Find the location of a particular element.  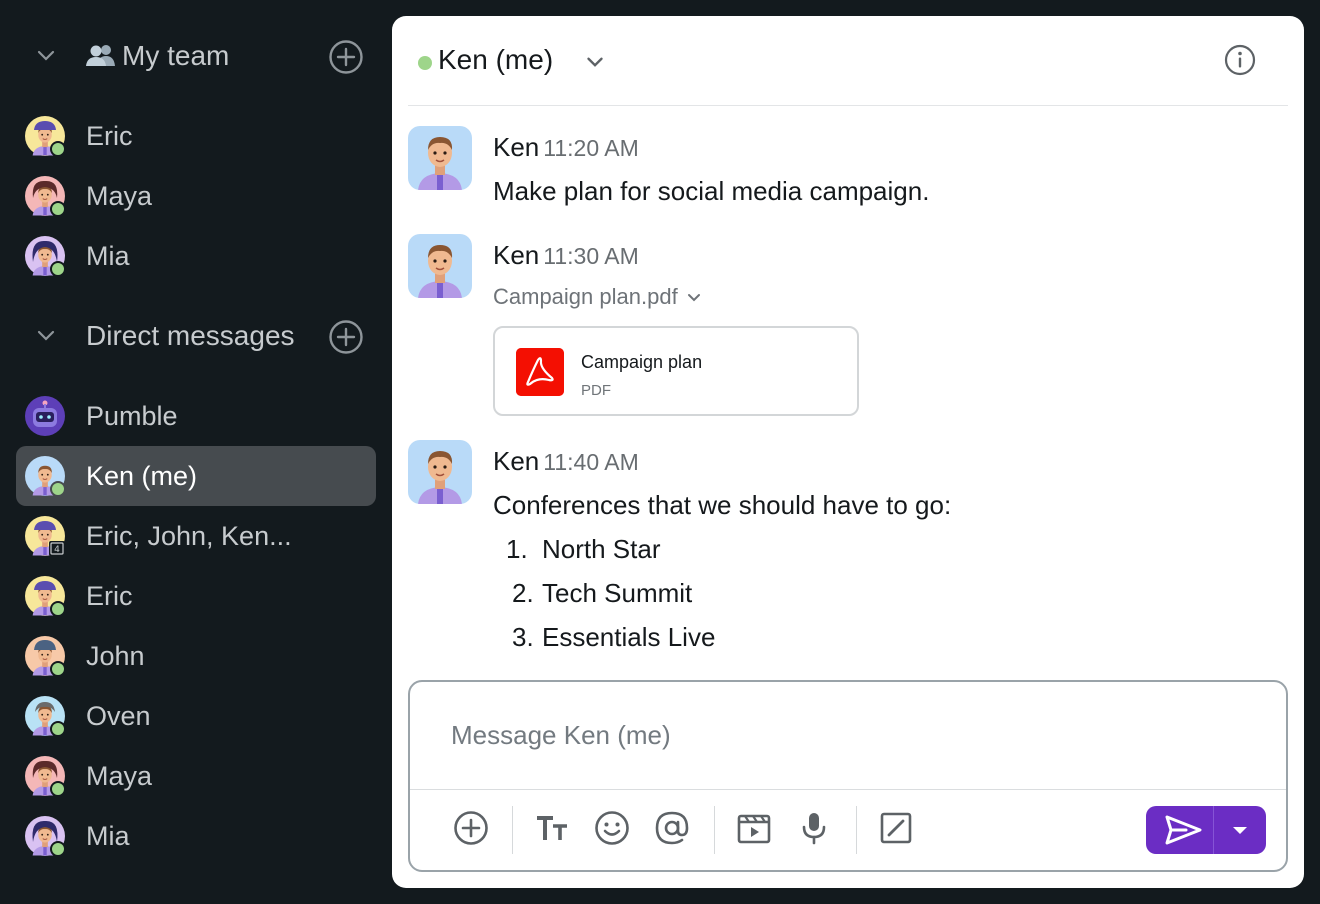

microphone-icon is located at coordinates (814, 829).